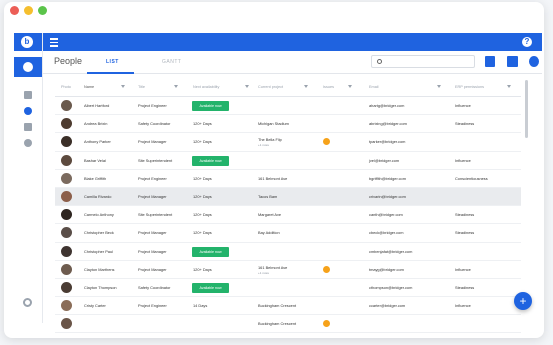 This screenshot has width=553, height=345. What do you see at coordinates (374, 87) in the screenshot?
I see `col-email: Email` at bounding box center [374, 87].